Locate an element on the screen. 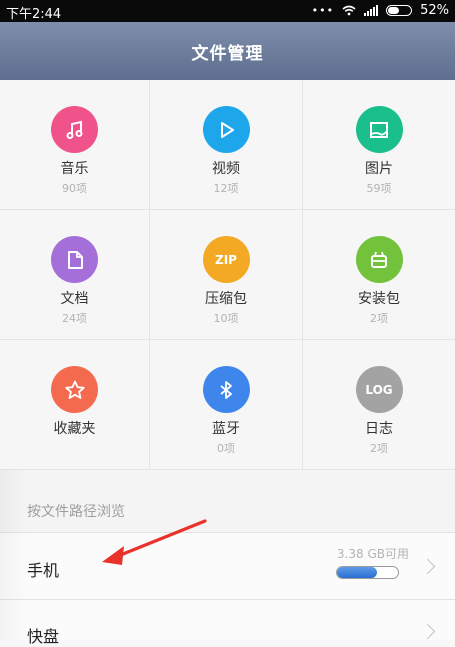  category-label: 蓝牙 is located at coordinates (226, 429).